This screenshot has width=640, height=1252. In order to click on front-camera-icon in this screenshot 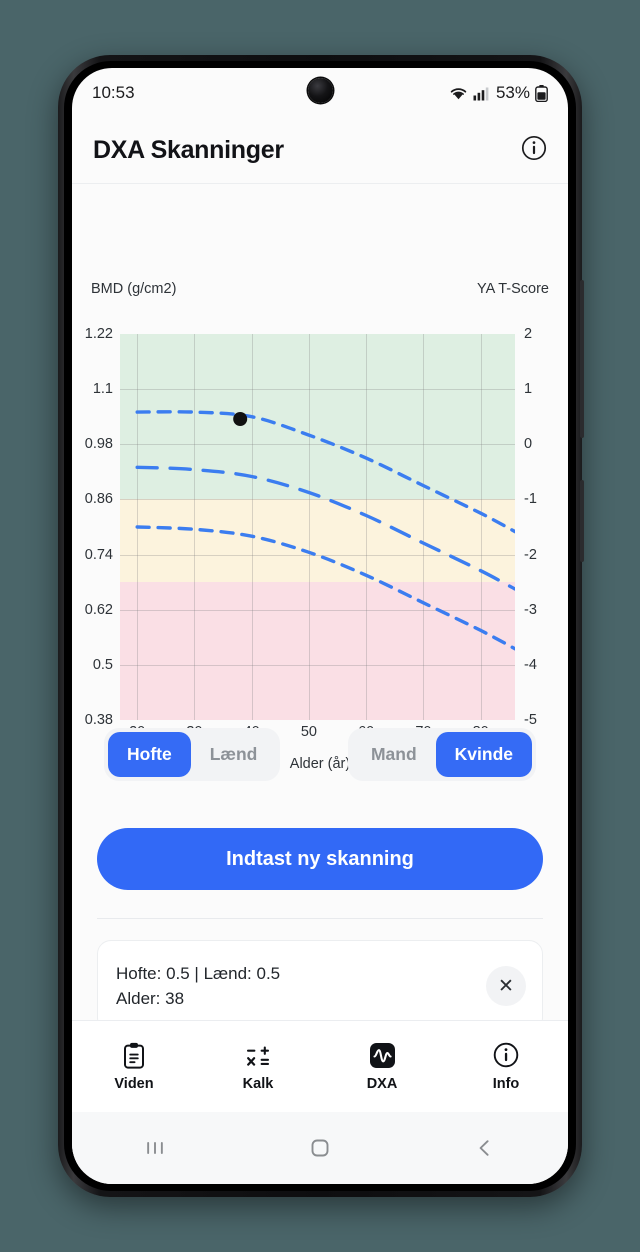, I will do `click(320, 90)`.